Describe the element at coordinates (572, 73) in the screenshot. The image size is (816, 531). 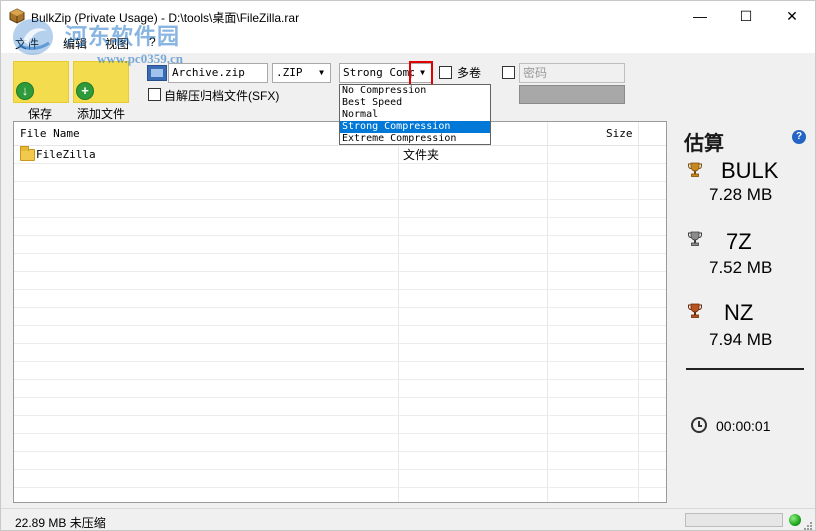
I see `password-input: 密码` at that location.